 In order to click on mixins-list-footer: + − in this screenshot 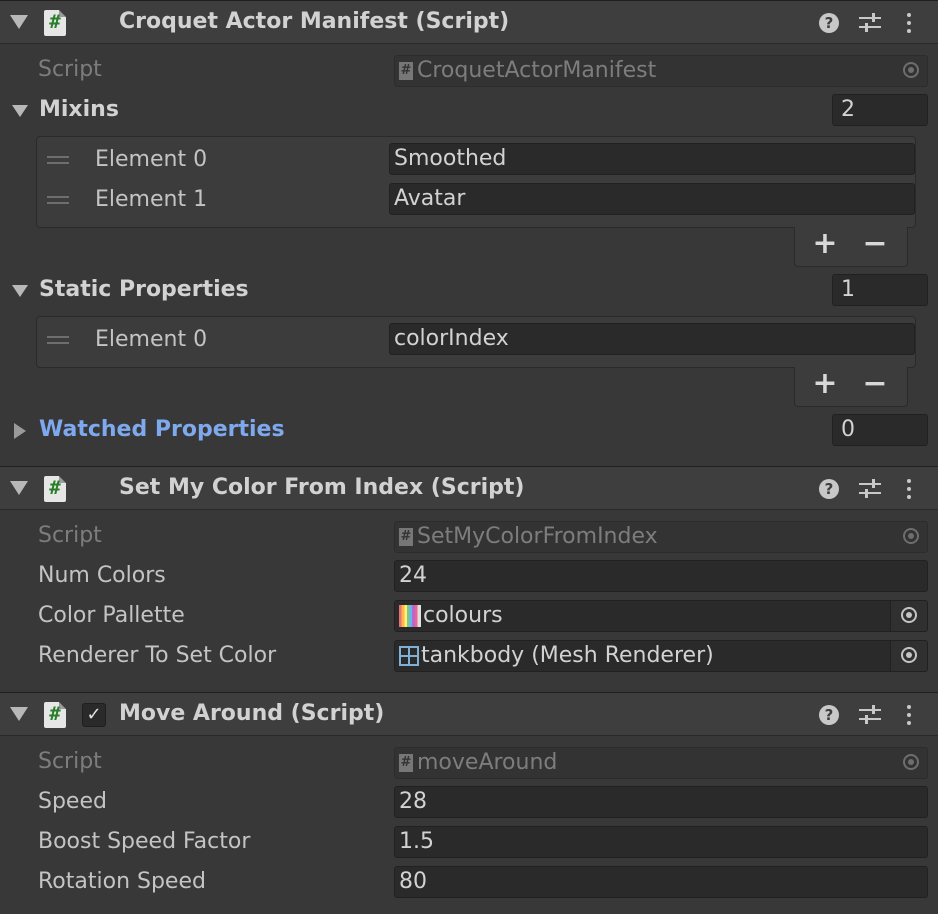, I will do `click(851, 247)`.